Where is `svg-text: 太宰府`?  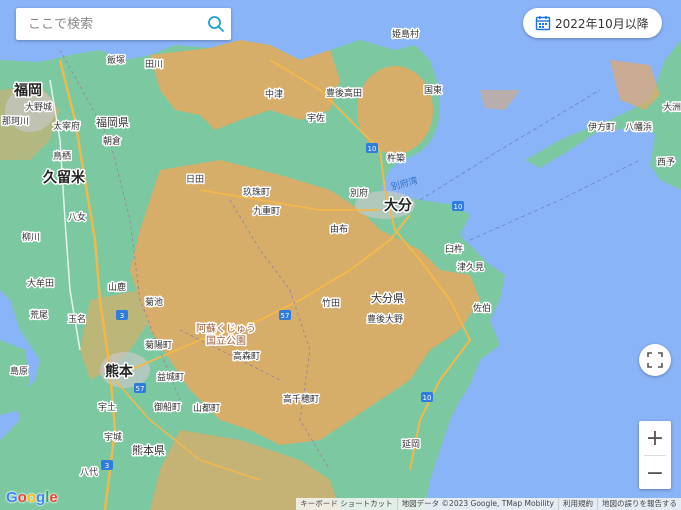
svg-text: 太宰府 is located at coordinates (66, 126).